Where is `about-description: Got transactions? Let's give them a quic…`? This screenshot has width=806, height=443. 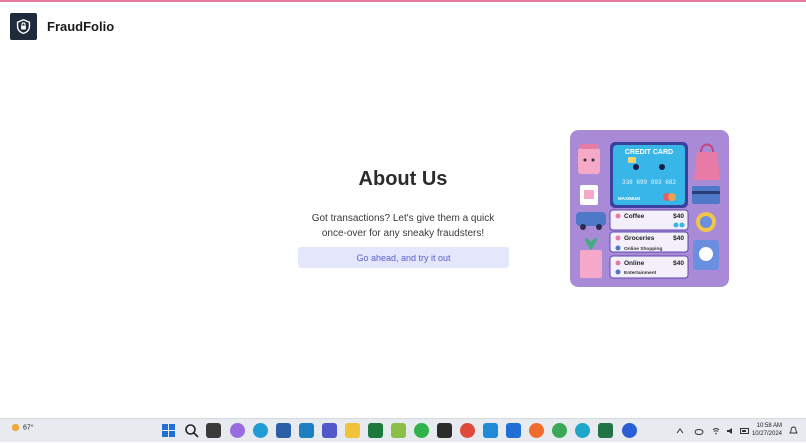 about-description: Got transactions? Let's give them a quic… is located at coordinates (403, 226).